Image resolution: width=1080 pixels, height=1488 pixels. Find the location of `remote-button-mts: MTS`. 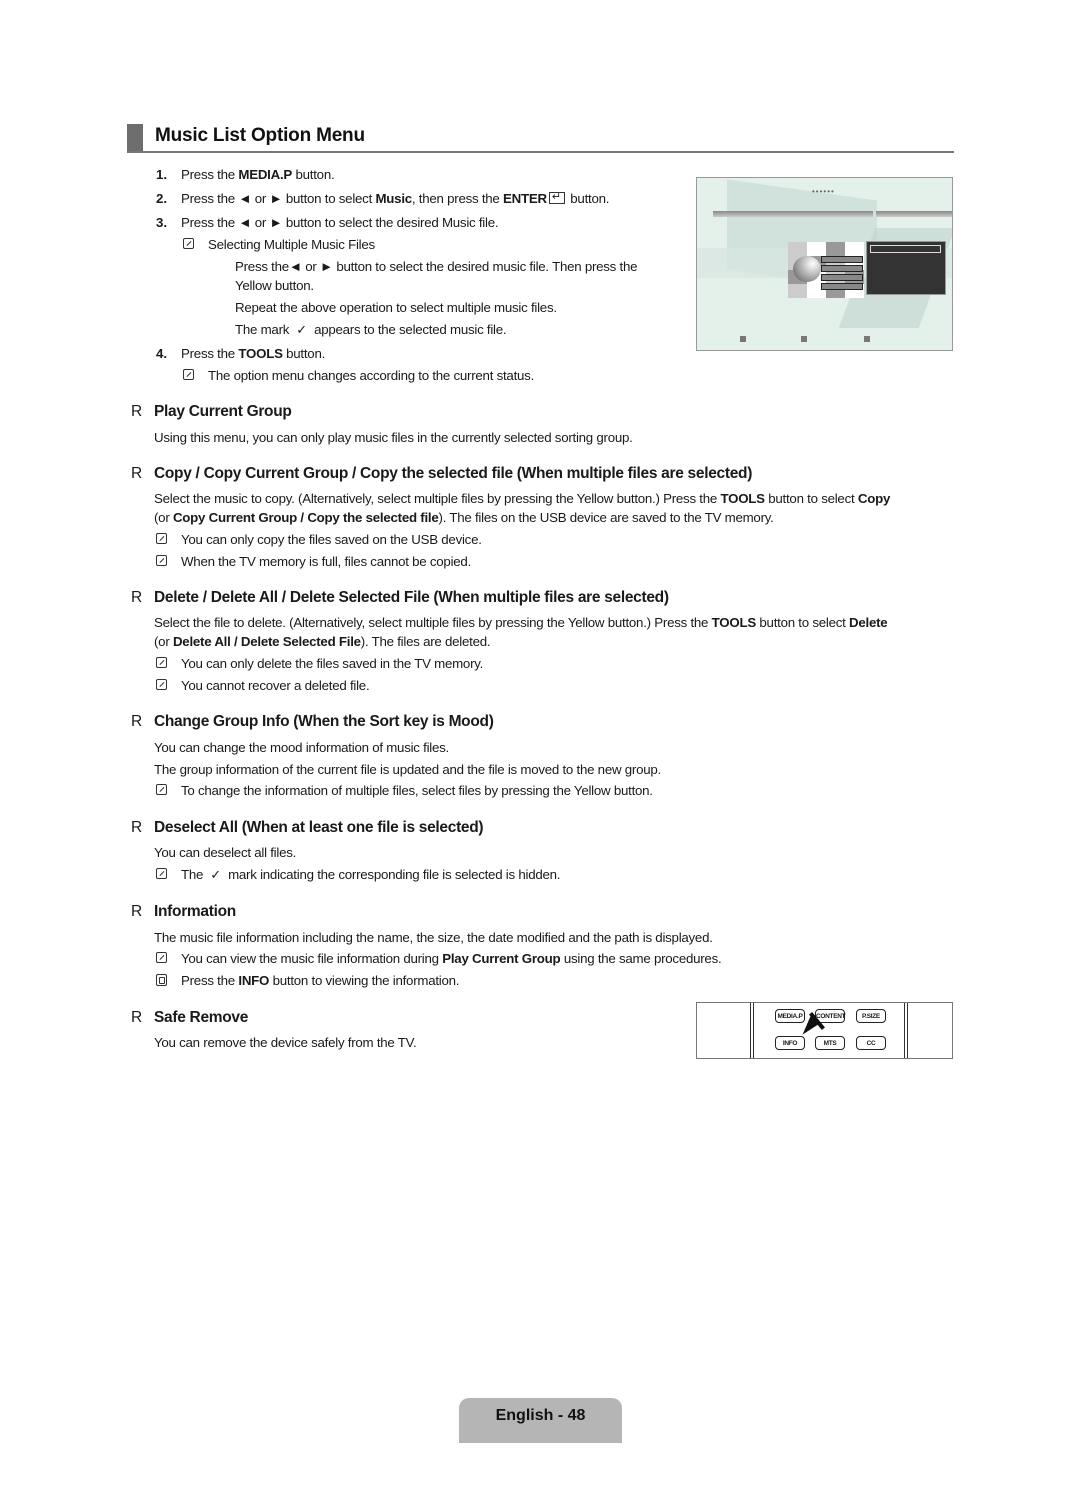

remote-button-mts: MTS is located at coordinates (830, 1043).